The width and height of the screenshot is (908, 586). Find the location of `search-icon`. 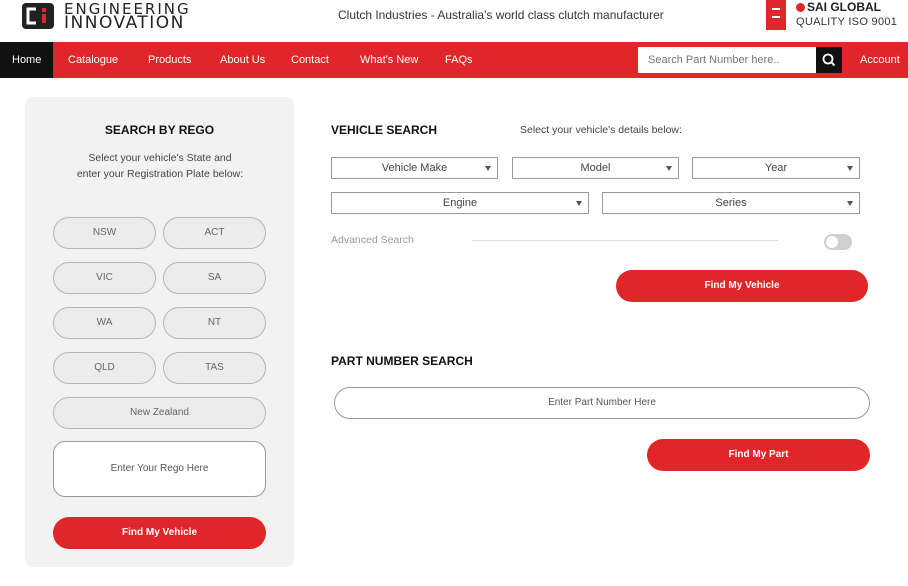

search-icon is located at coordinates (829, 60).